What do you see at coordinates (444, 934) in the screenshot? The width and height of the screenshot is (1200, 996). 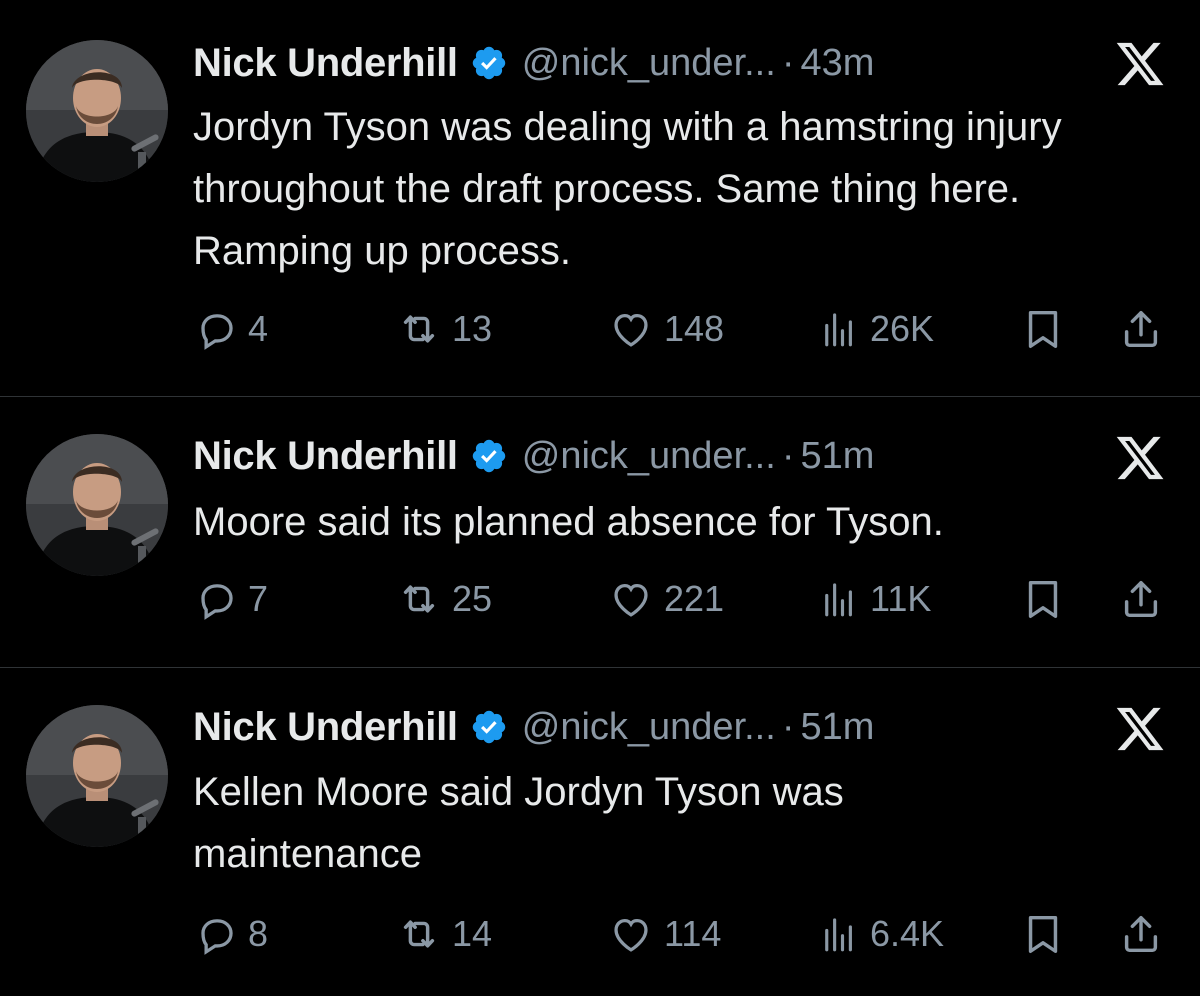 I see `repost-button: 14` at bounding box center [444, 934].